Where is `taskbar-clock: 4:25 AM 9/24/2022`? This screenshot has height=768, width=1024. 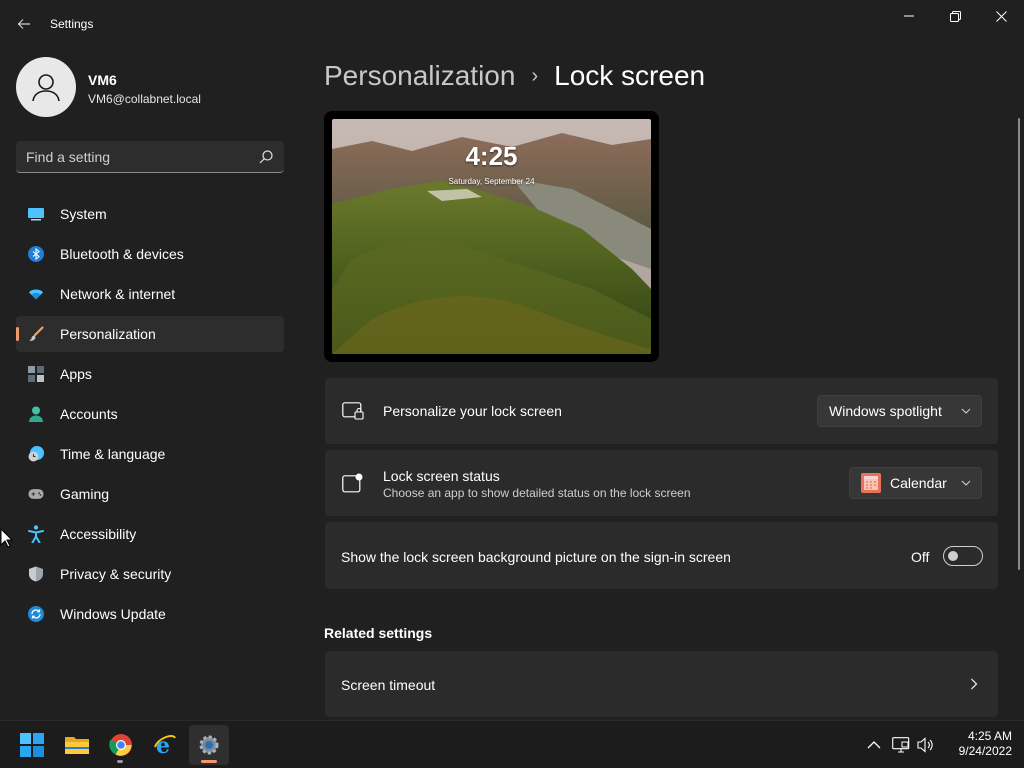
taskbar-clock: 4:25 AM 9/24/2022 is located at coordinates (974, 744).